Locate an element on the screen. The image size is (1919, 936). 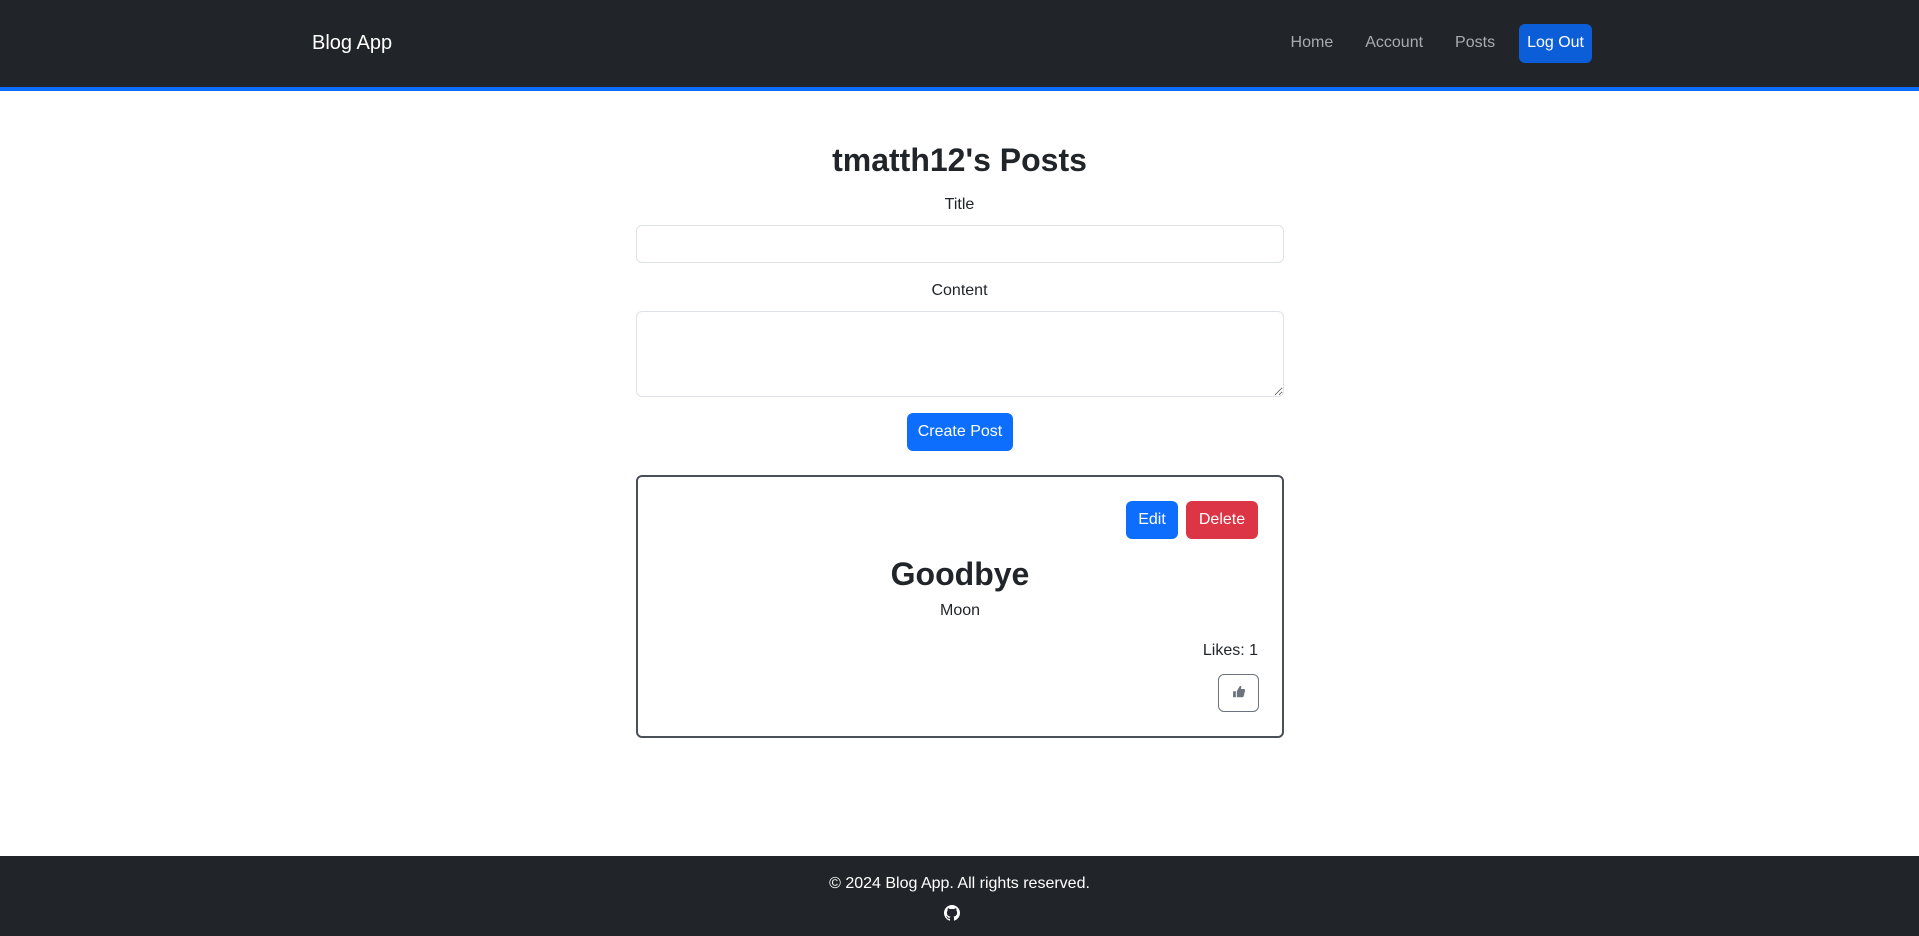
delete-post-button: Delete is located at coordinates (1222, 520).